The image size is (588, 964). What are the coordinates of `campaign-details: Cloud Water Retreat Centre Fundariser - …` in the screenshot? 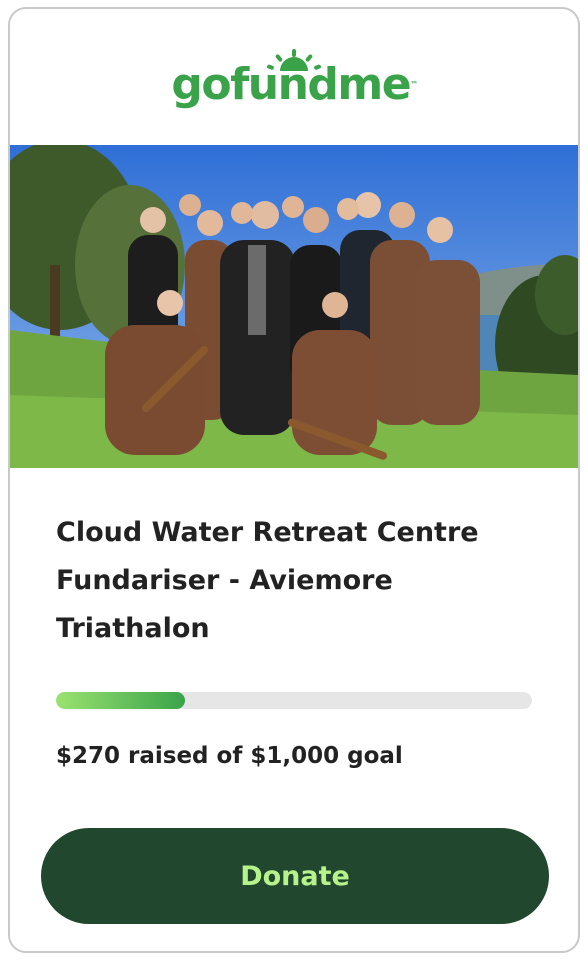 It's located at (296, 581).